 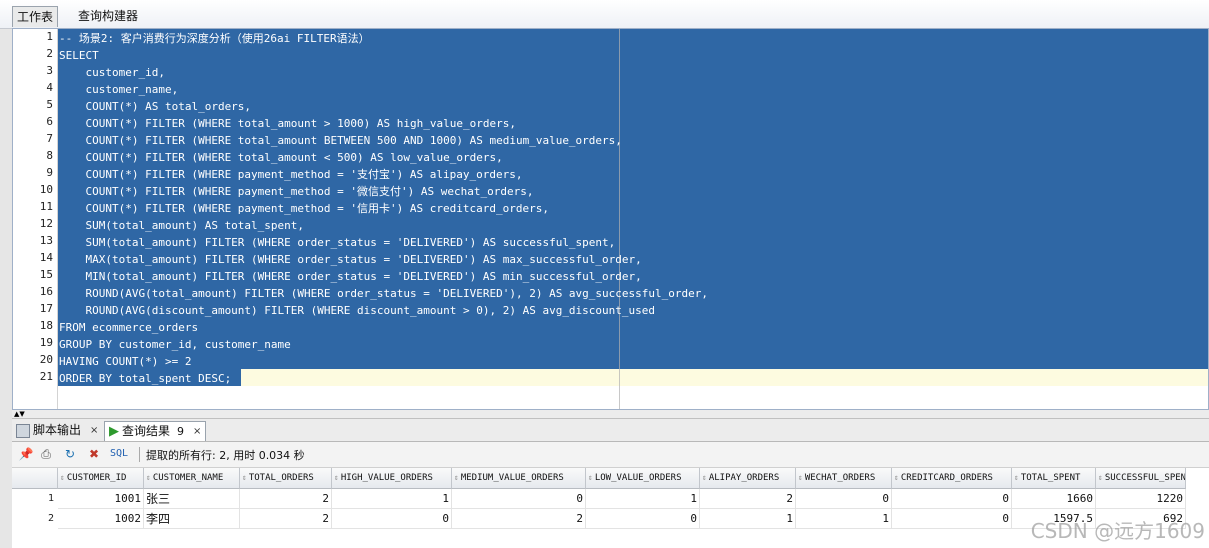 What do you see at coordinates (94, 454) in the screenshot?
I see `export-icon: ✖` at bounding box center [94, 454].